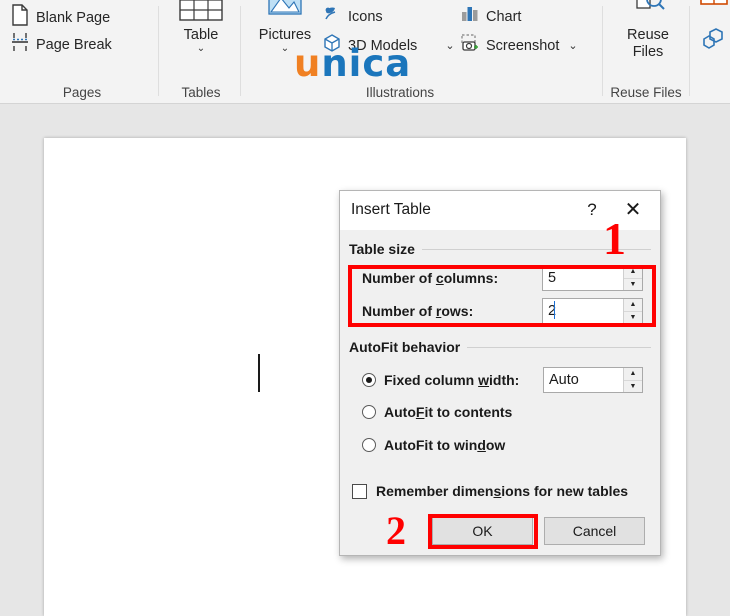 Image resolution: width=730 pixels, height=616 pixels. I want to click on columns-spin-down: ▼, so click(633, 284).